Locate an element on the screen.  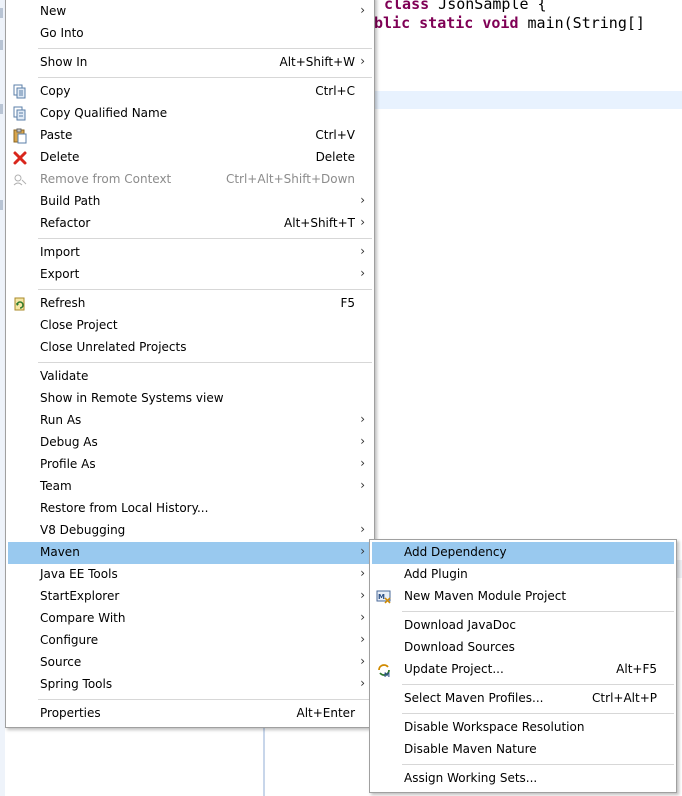
menu-item-refactor: Refactor Alt+Shift+T › is located at coordinates (190, 224).